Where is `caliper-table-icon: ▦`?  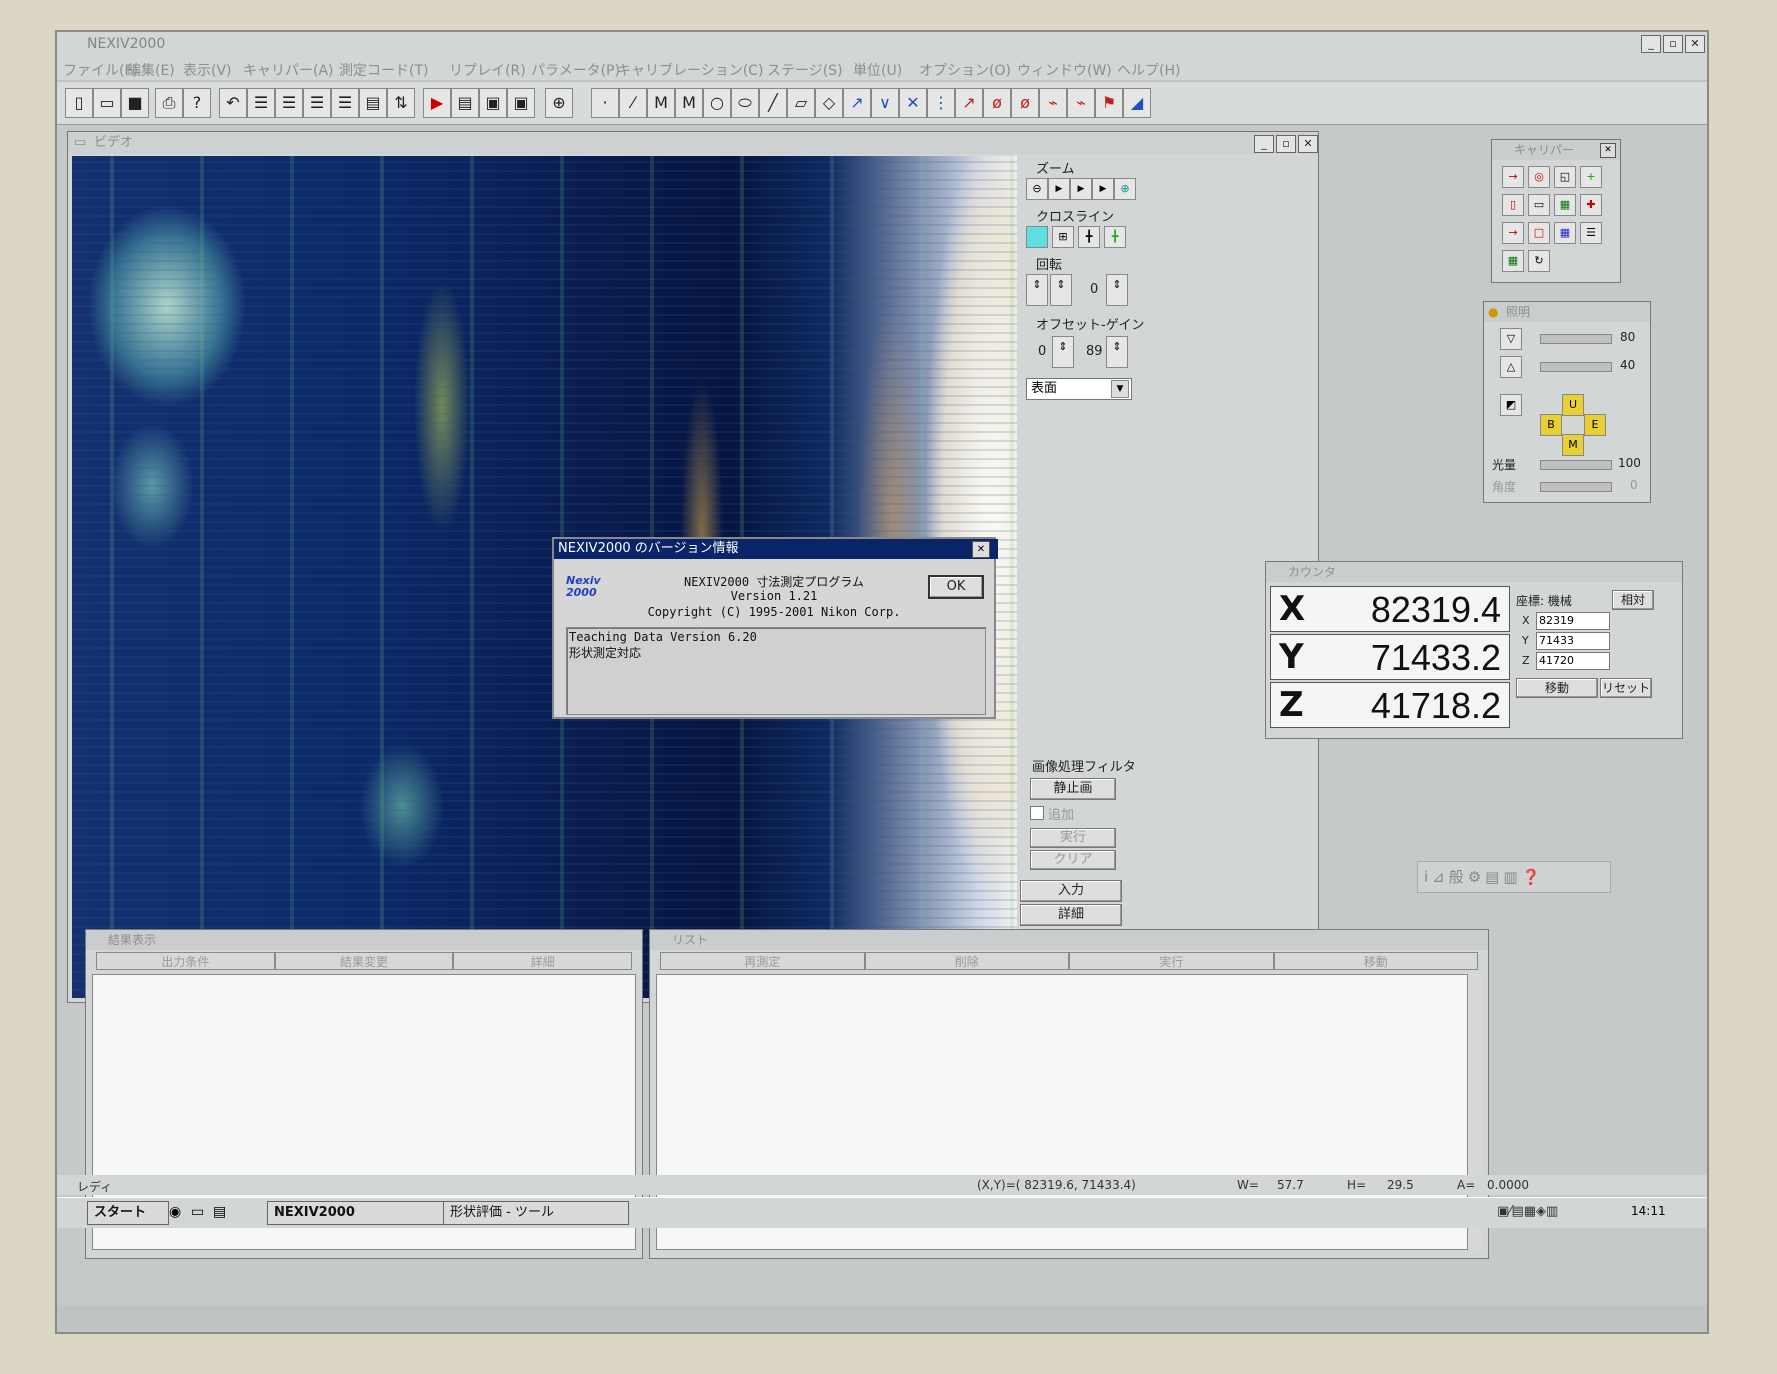
caliper-table-icon: ▦ is located at coordinates (1513, 261).